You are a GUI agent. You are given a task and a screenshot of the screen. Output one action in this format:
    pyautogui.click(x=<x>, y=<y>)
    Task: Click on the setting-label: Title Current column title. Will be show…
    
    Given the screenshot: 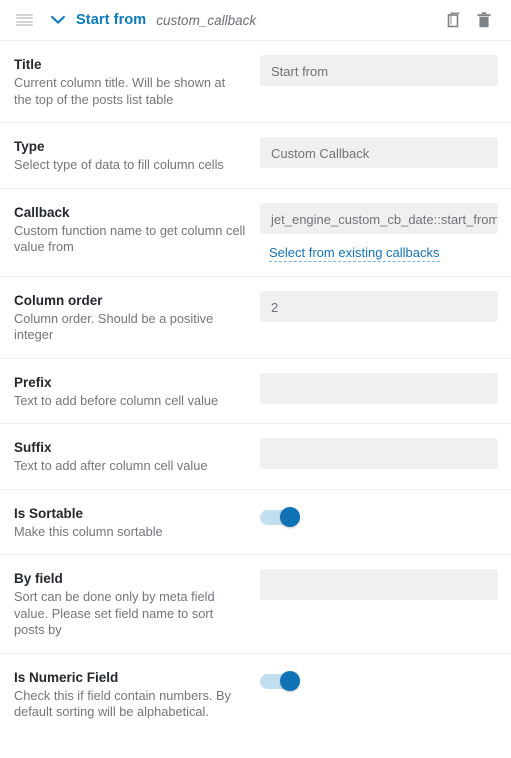 What is the action you would take?
    pyautogui.click(x=137, y=81)
    